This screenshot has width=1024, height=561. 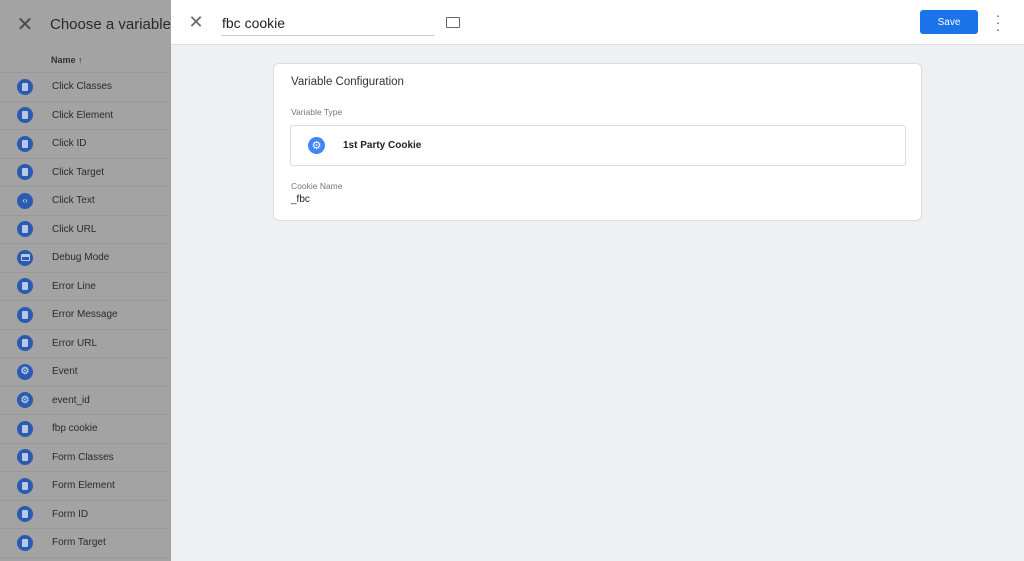 I want to click on variable-name: fbp cookie, so click(x=75, y=429).